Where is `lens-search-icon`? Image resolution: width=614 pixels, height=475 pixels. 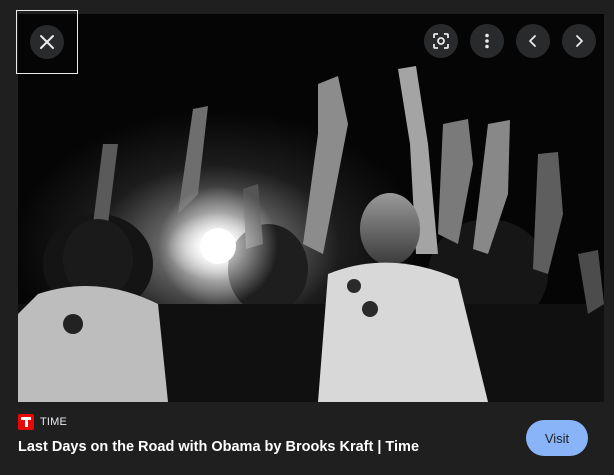
lens-search-icon is located at coordinates (441, 41).